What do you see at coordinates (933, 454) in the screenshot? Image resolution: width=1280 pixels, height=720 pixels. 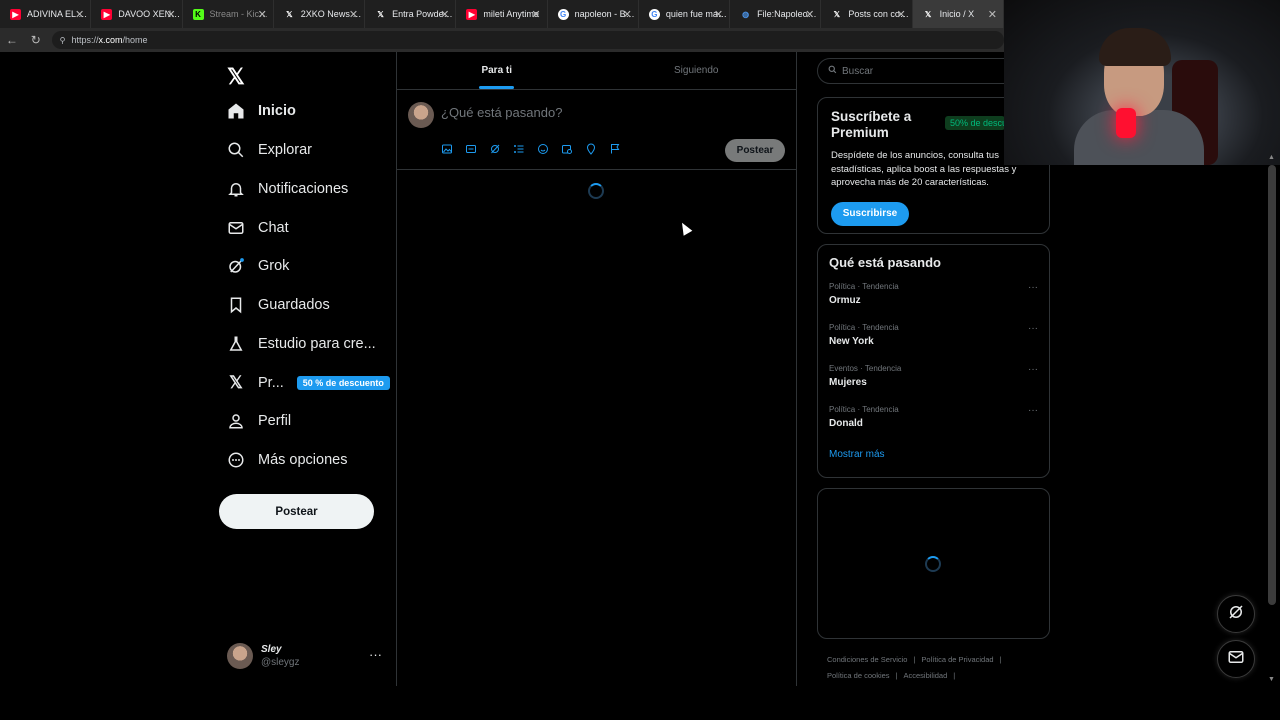 I see `show-more-link: Mostrar más` at bounding box center [933, 454].